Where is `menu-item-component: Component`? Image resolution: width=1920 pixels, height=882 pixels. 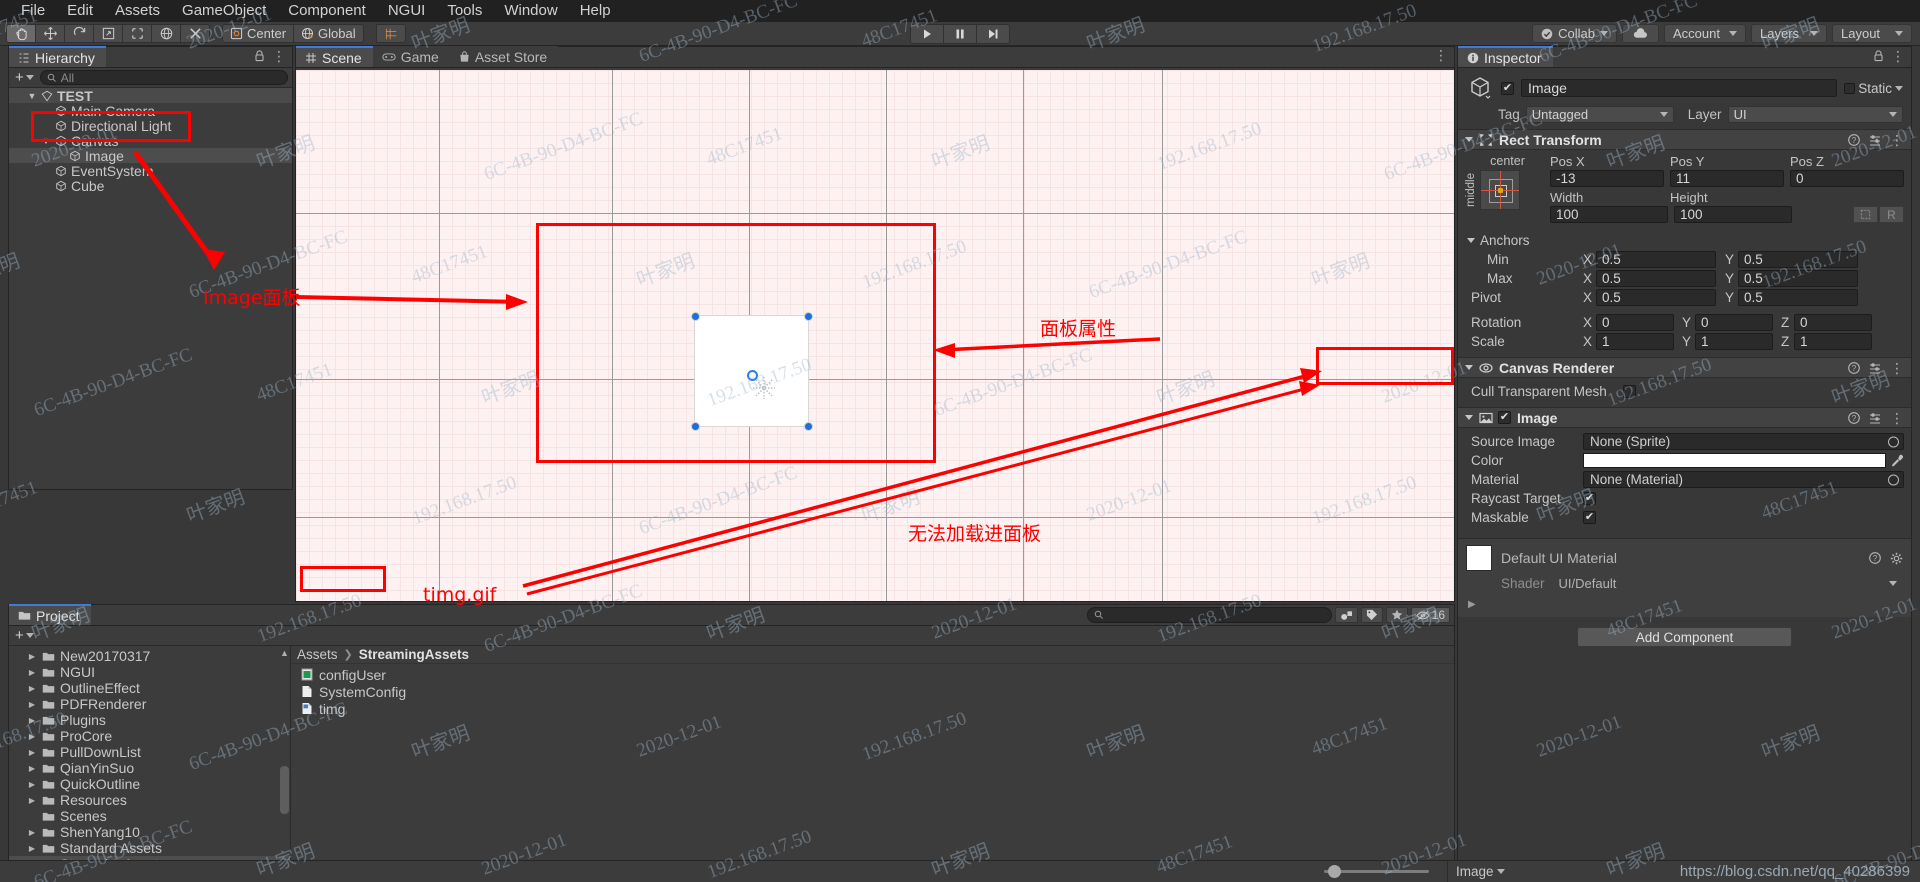
menu-item-component: Component is located at coordinates (327, 11).